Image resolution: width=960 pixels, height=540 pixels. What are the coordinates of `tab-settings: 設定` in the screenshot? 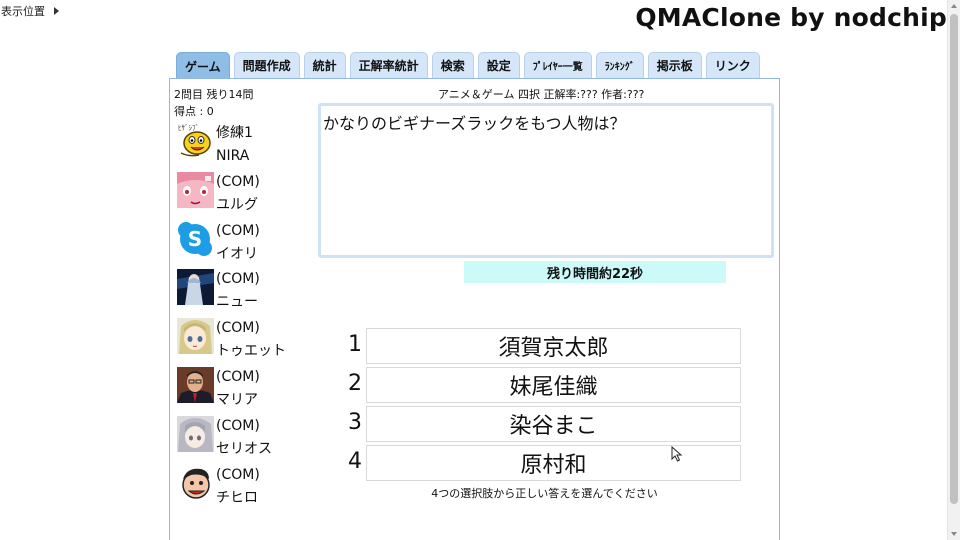 It's located at (498, 65).